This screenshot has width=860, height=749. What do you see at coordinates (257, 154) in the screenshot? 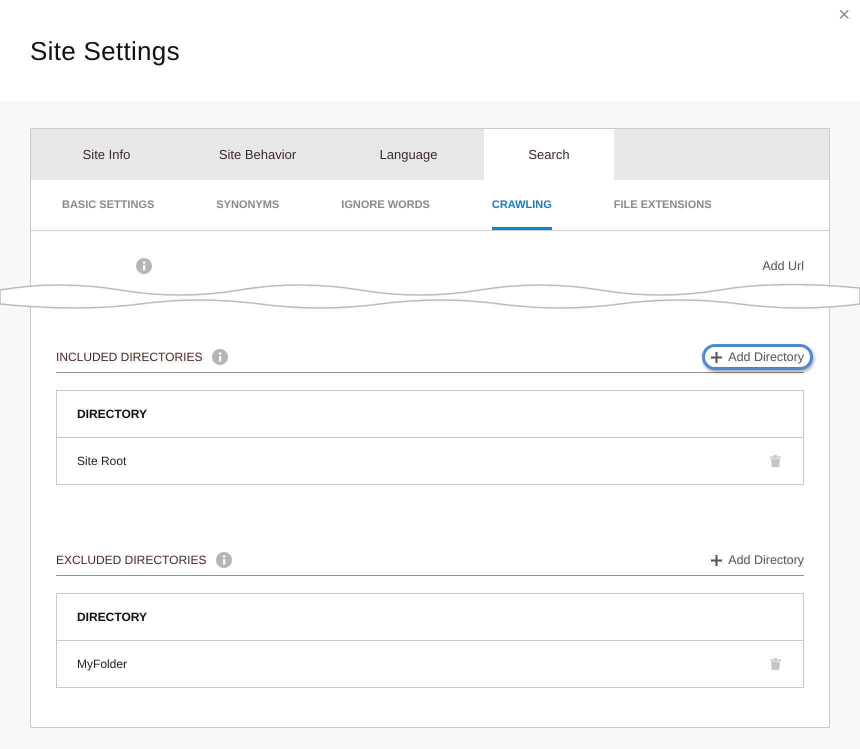
I see `tab: Site Behavior` at bounding box center [257, 154].